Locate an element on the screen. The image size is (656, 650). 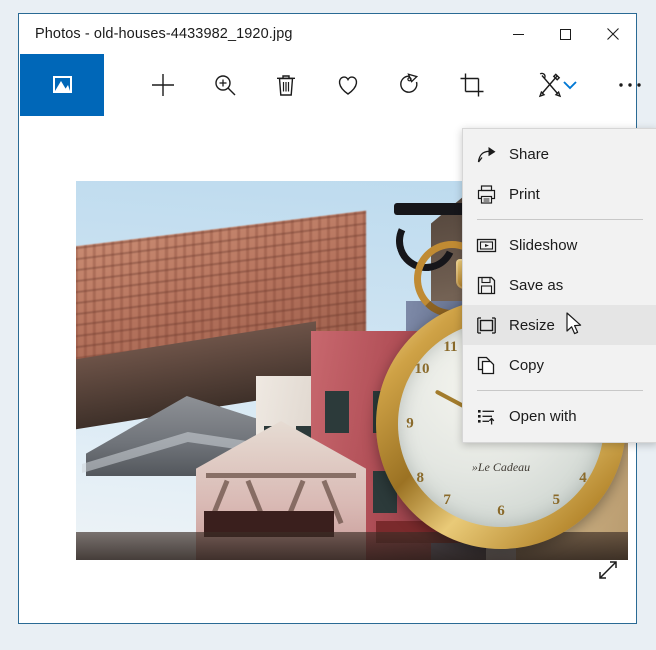
toolbar-item-collection is located at coordinates (62, 85).